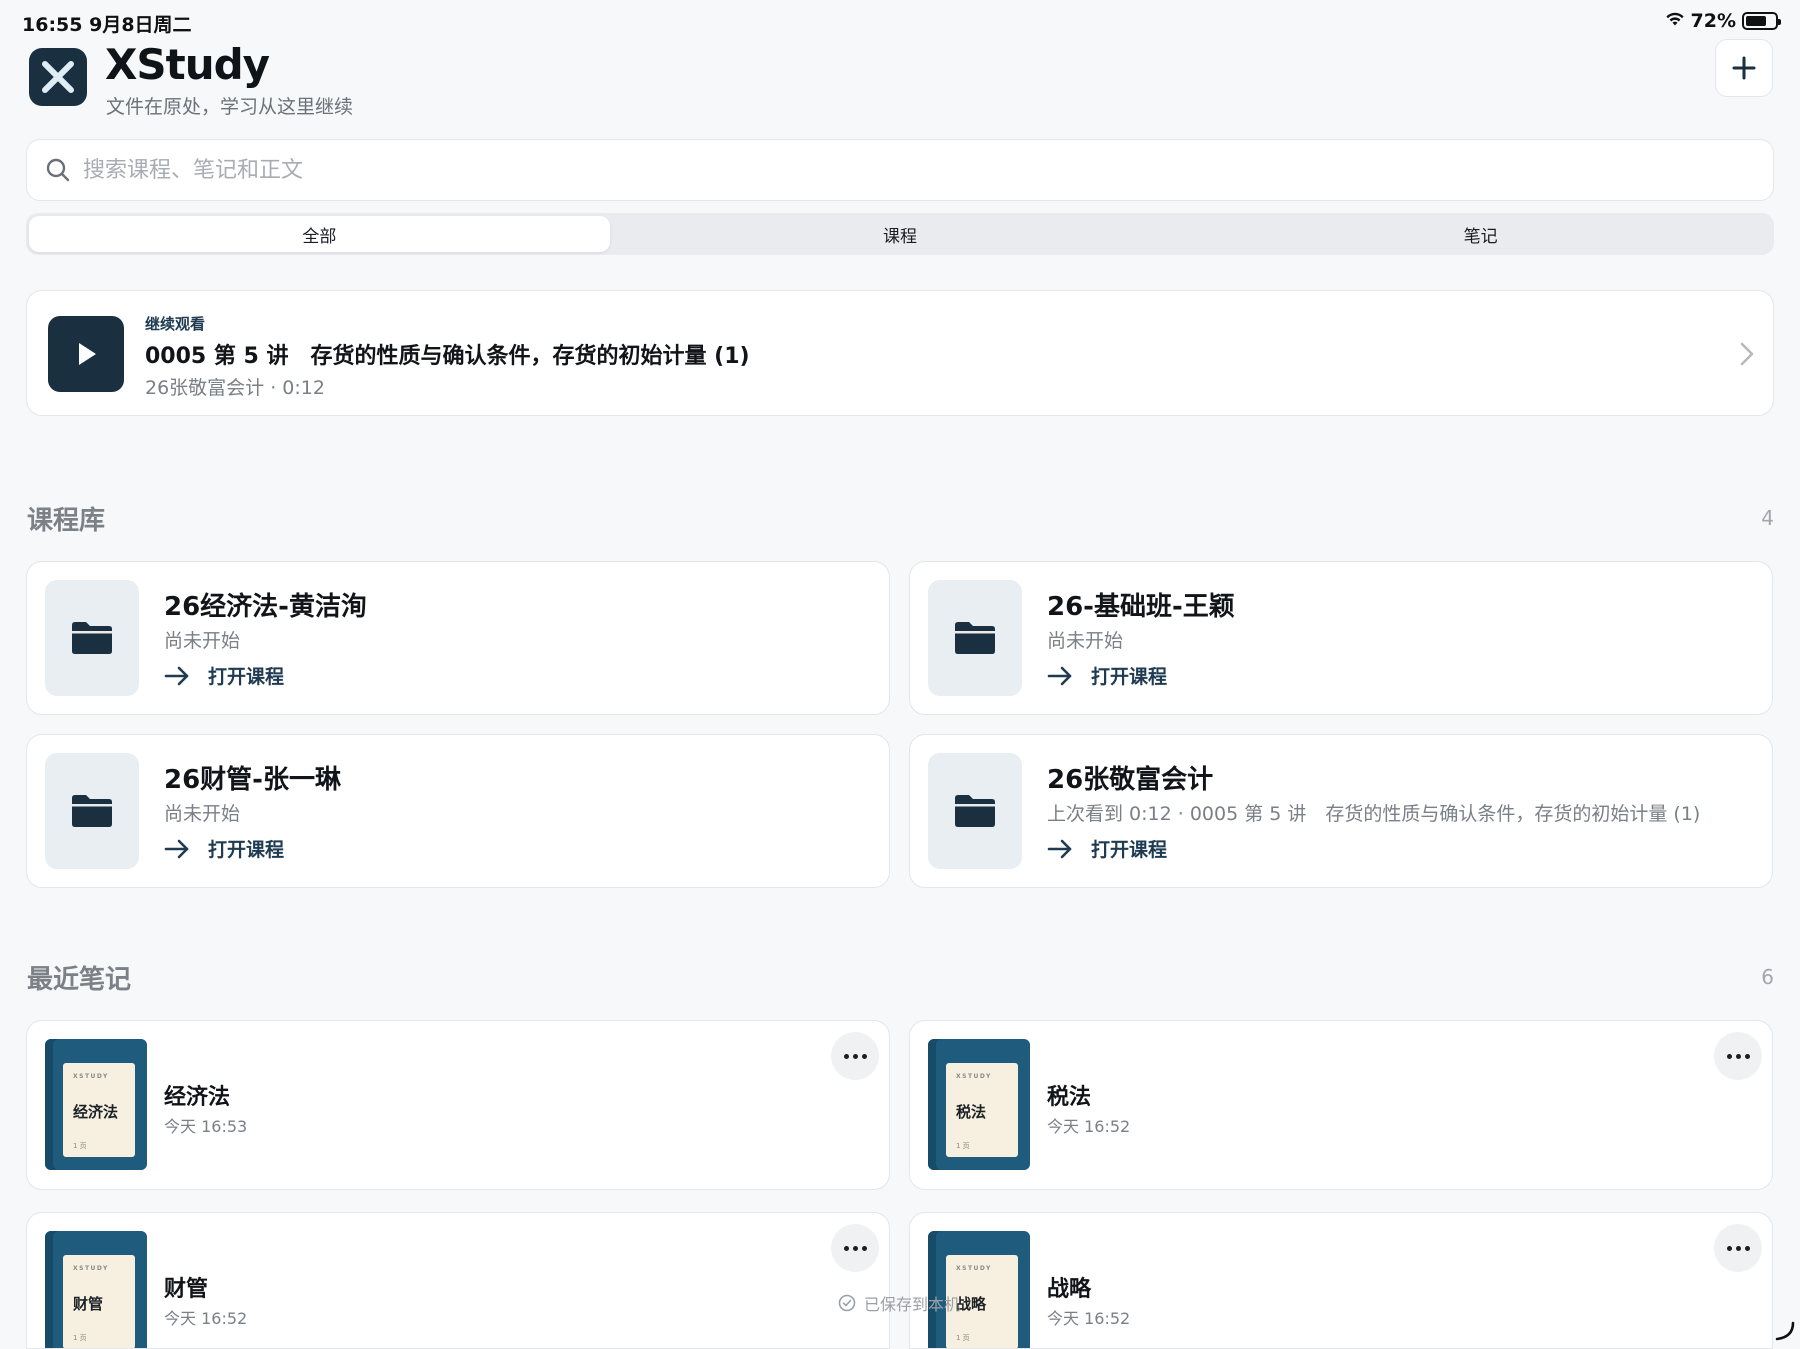 This screenshot has height=1349, width=1800. Describe the element at coordinates (458, 1105) in the screenshot. I see `note-card: XSTUDY 经济法 1 页 经济法 今天 16:53` at that location.